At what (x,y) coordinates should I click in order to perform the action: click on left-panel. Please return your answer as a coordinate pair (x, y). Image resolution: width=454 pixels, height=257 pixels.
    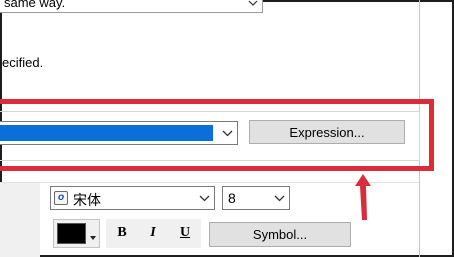
    Looking at the image, I should click on (20, 220).